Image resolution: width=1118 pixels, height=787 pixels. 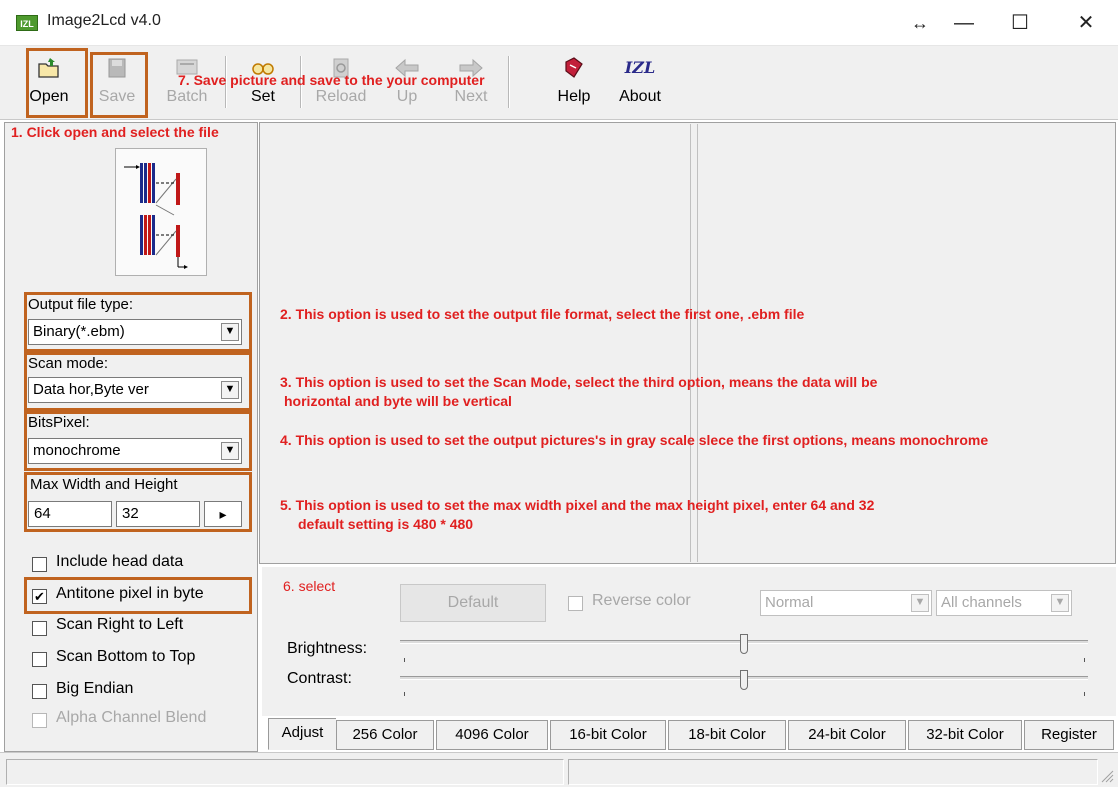 I want to click on include-head-checkbox, so click(x=39, y=564).